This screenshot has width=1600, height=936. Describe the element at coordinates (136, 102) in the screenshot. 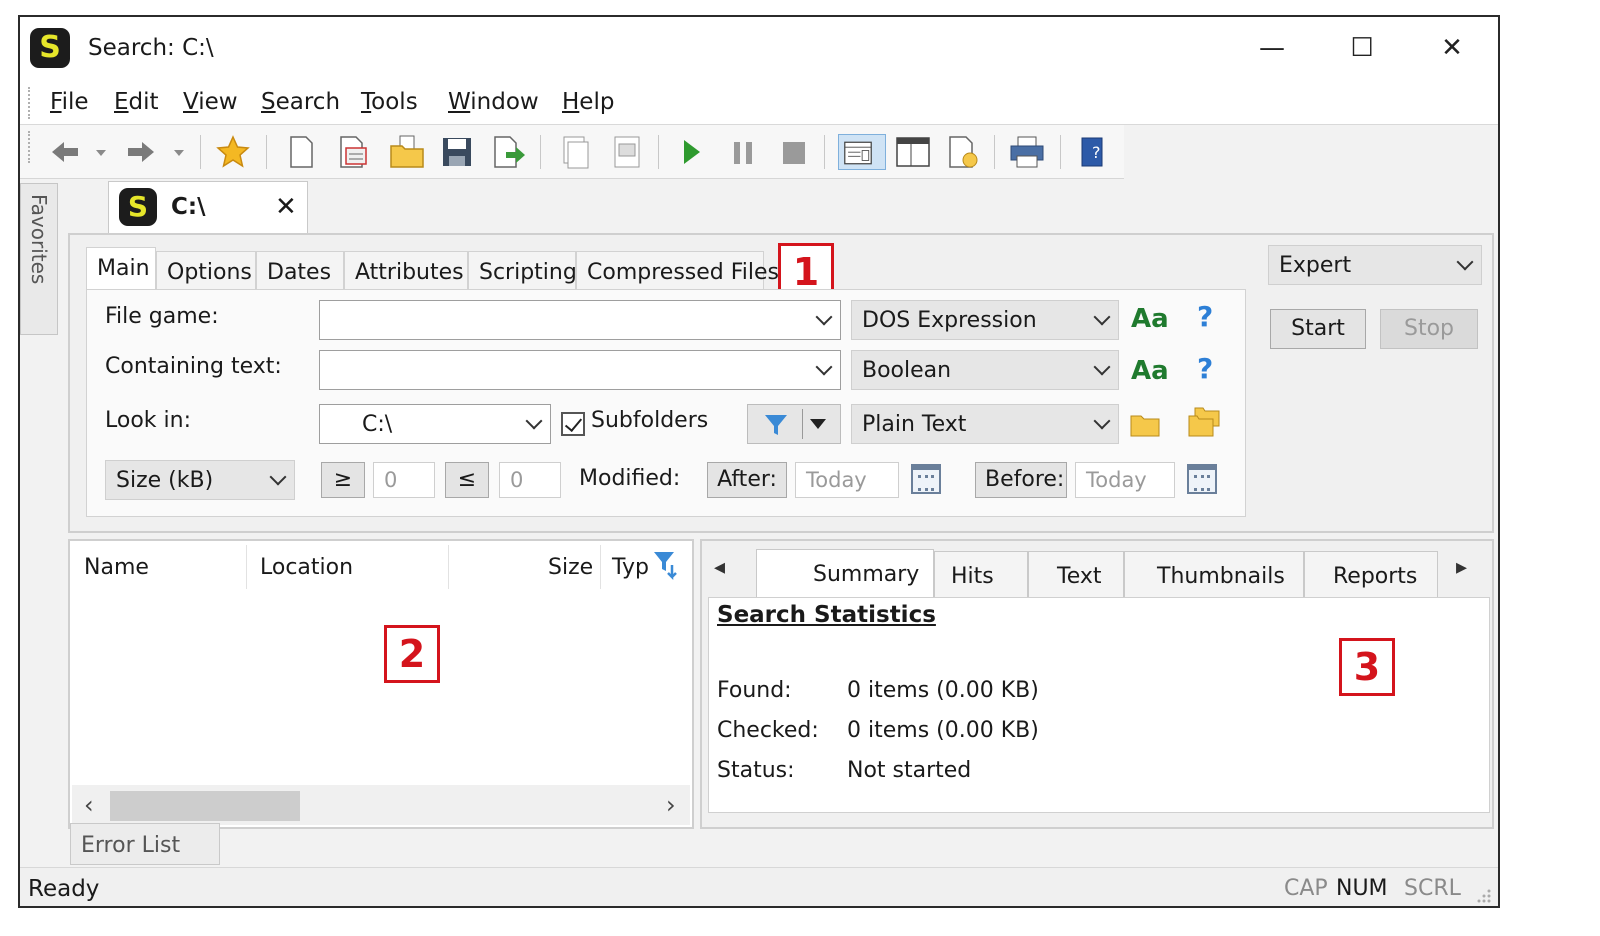

I see `menu-edit: Edit` at that location.